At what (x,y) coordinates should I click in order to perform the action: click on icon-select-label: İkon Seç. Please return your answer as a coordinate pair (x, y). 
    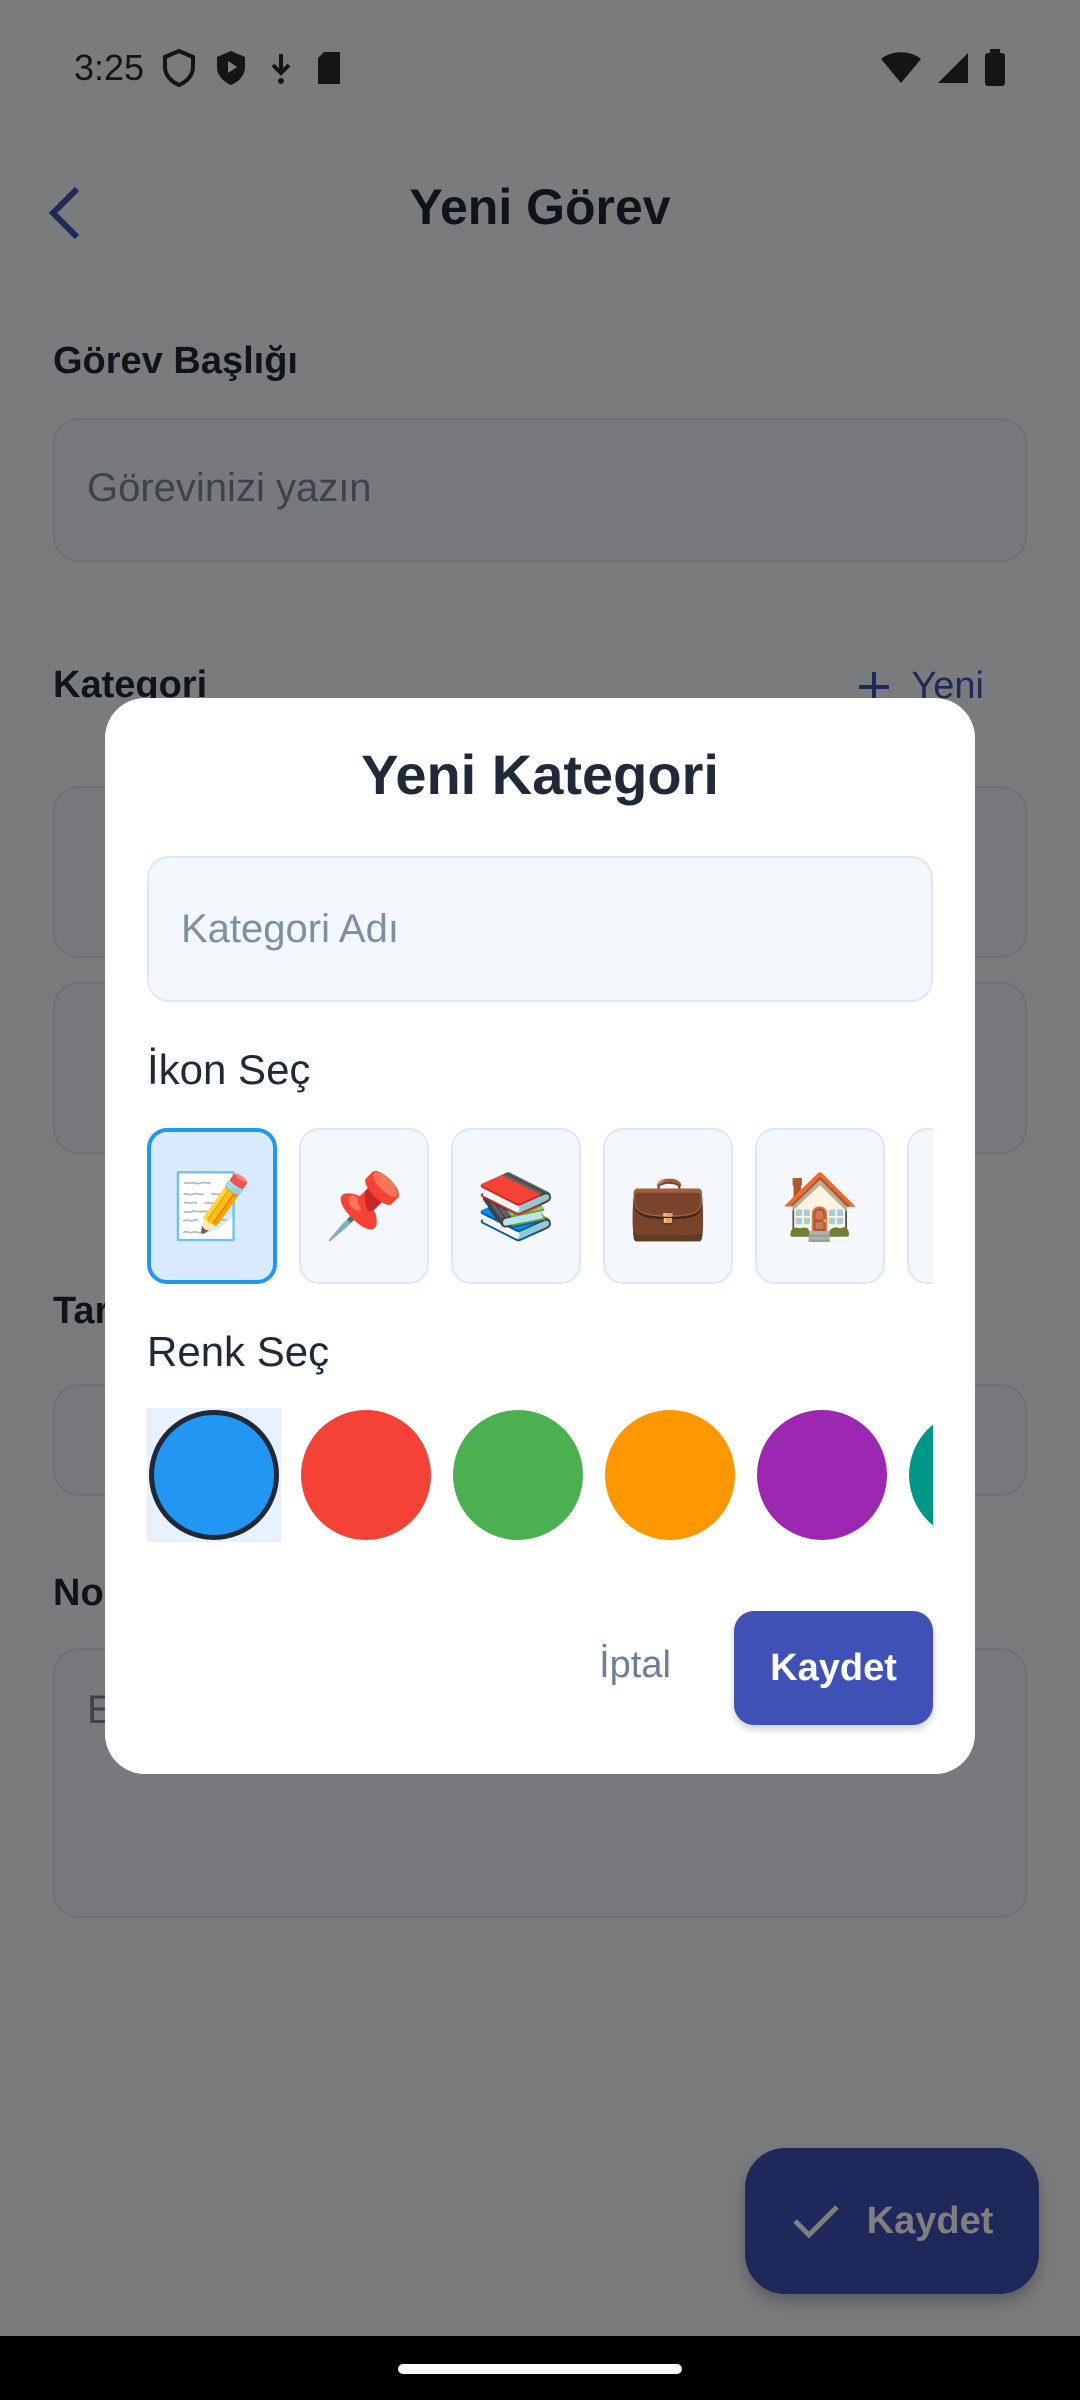
    Looking at the image, I should click on (229, 1069).